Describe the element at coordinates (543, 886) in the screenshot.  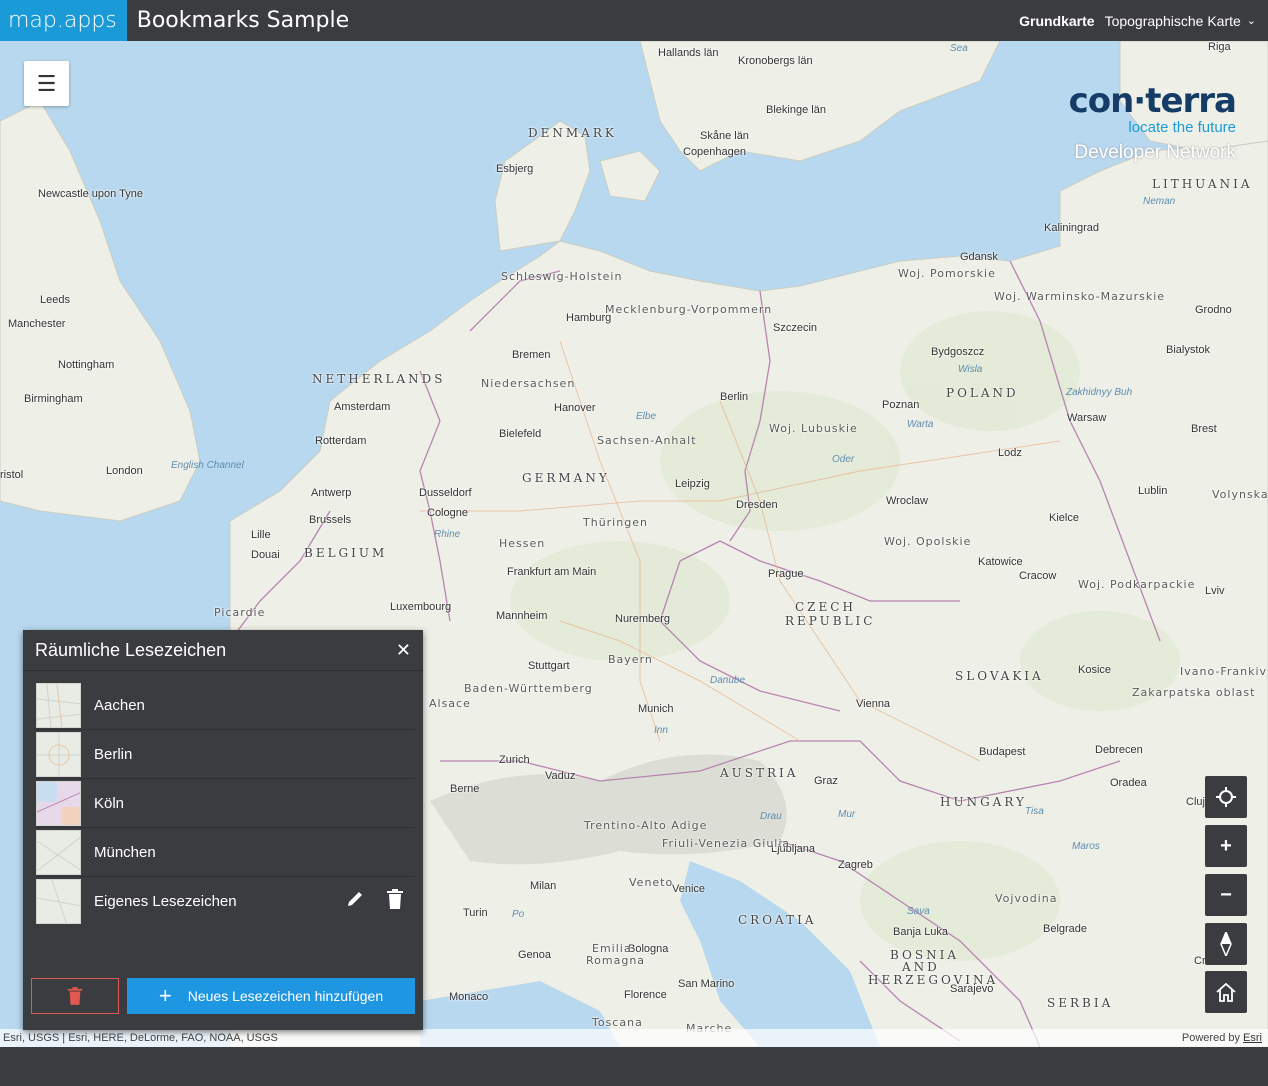
I see `map-city: Milan` at that location.